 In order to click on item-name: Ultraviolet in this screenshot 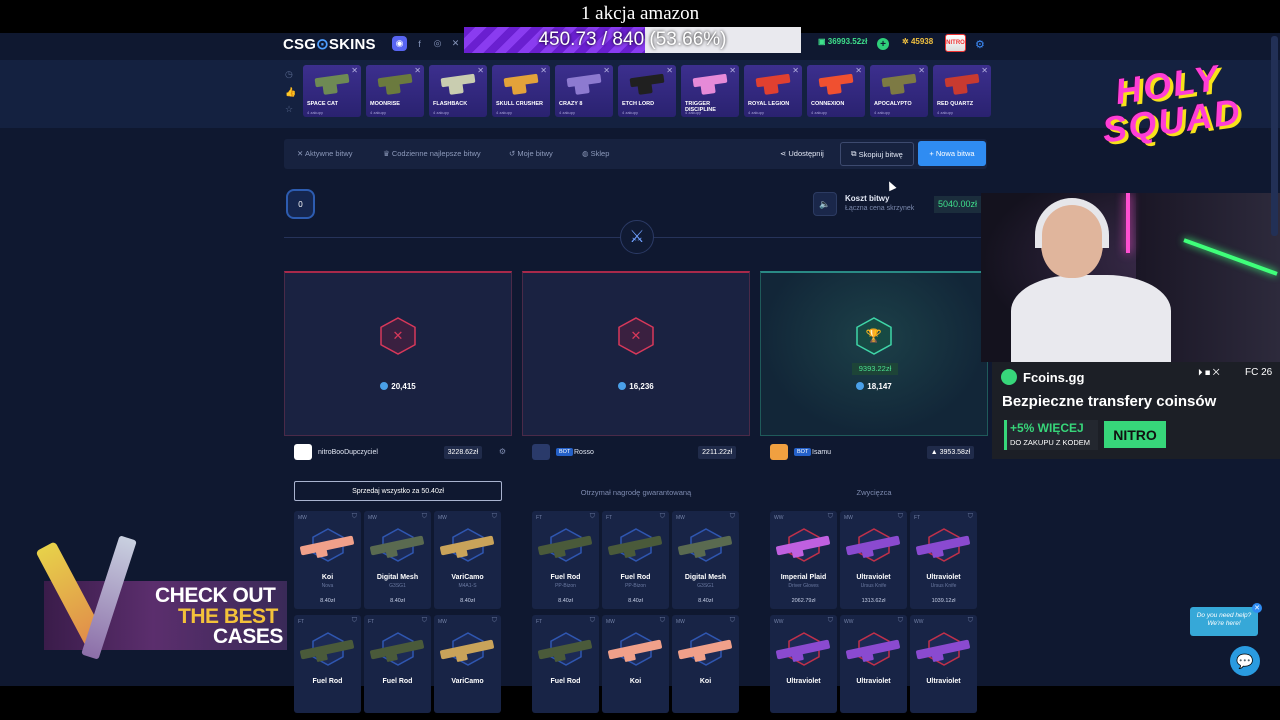, I will do `click(873, 577)`.